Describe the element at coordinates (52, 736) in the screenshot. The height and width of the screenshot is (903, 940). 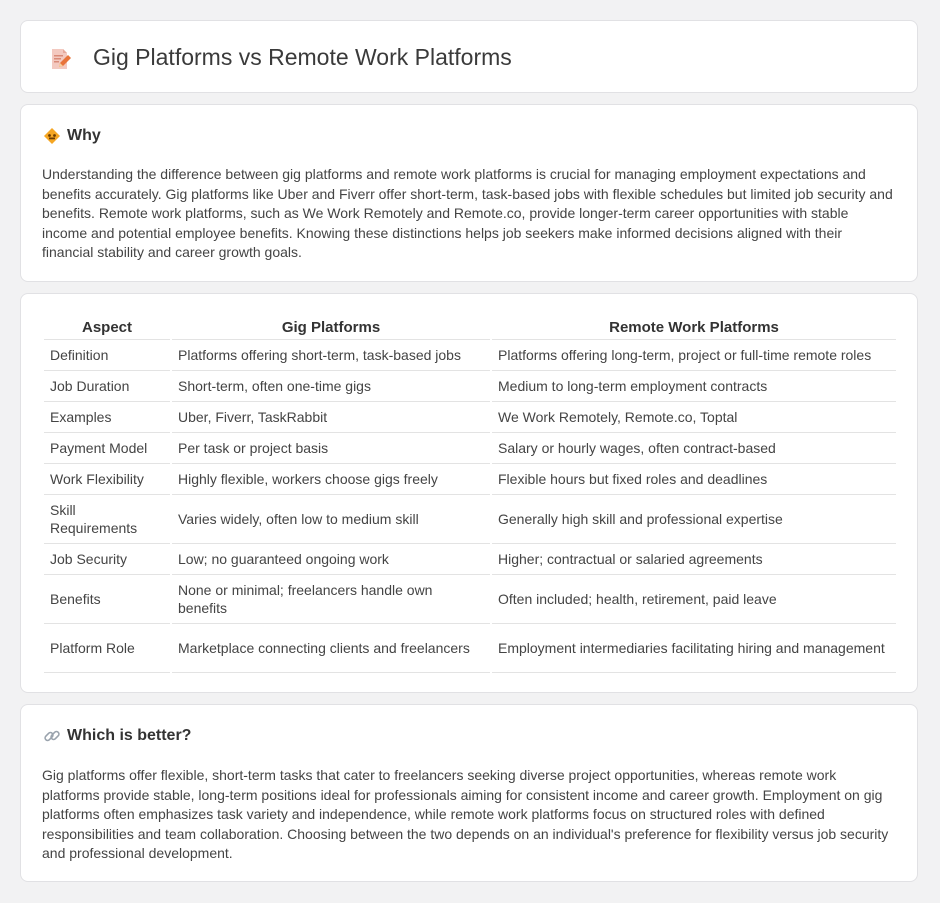
I see `link-icon` at that location.